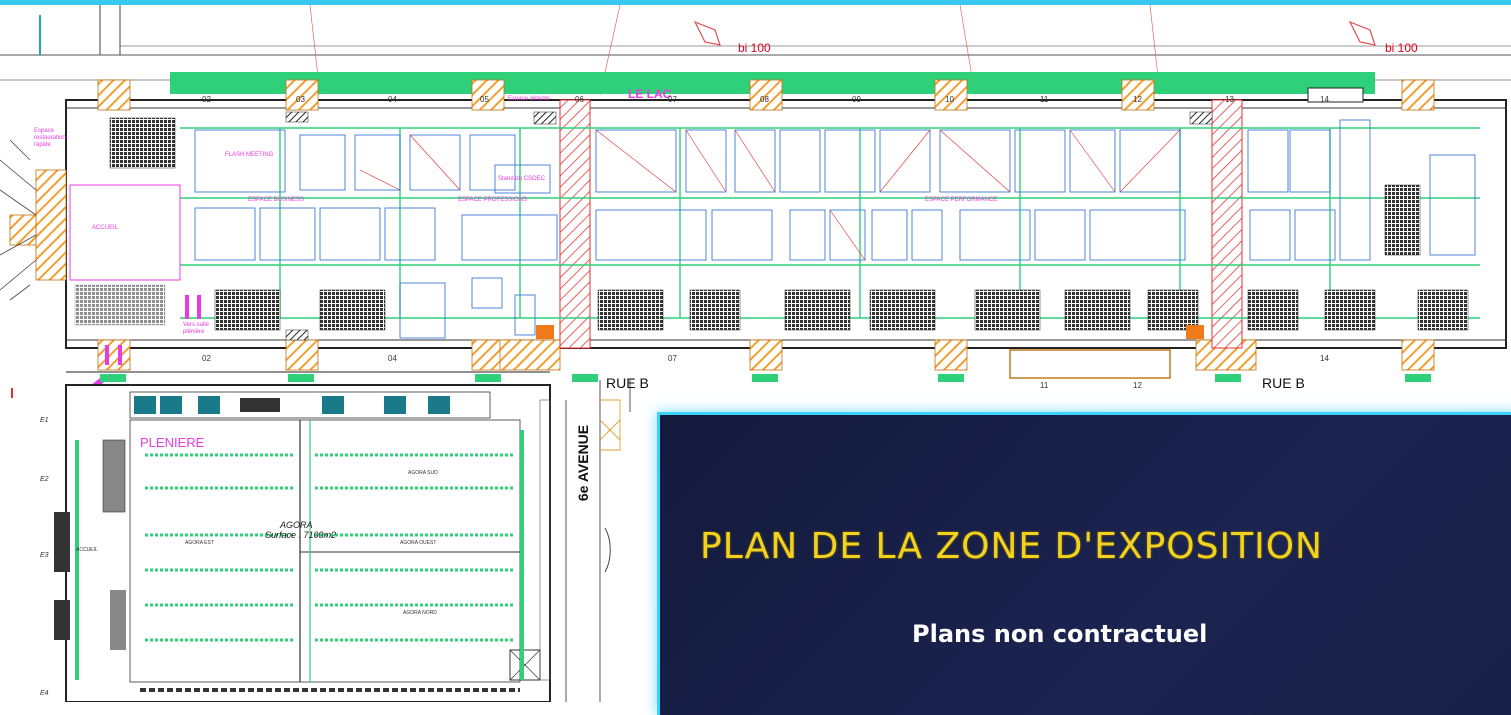  Describe the element at coordinates (627, 383) in the screenshot. I see `road-label-rue-b: RUE B` at that location.